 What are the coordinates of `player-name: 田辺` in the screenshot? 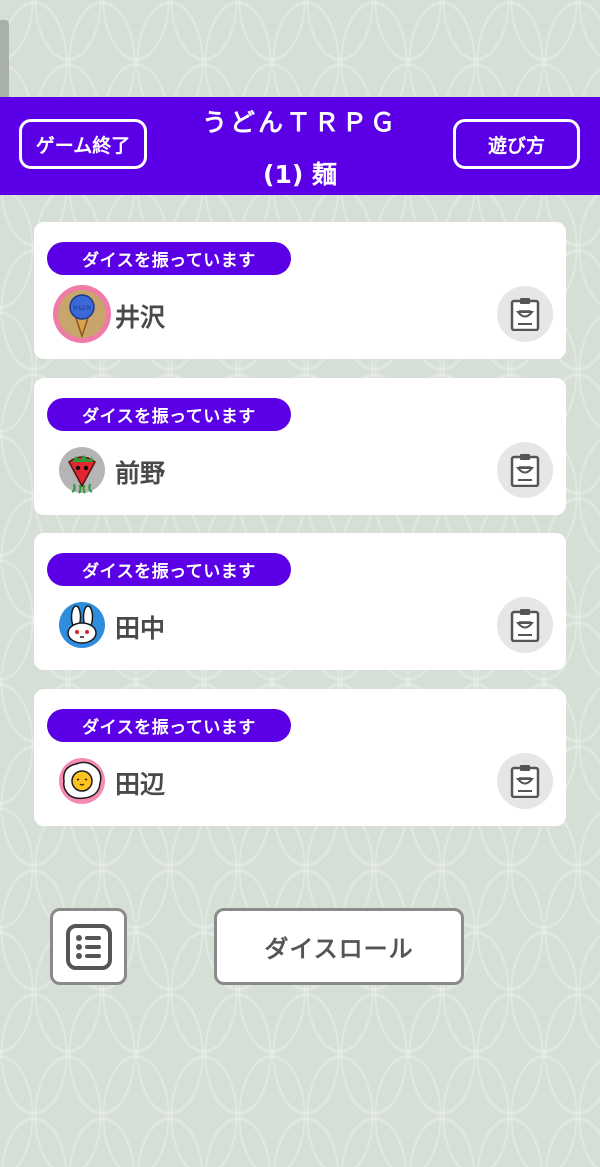 It's located at (140, 784).